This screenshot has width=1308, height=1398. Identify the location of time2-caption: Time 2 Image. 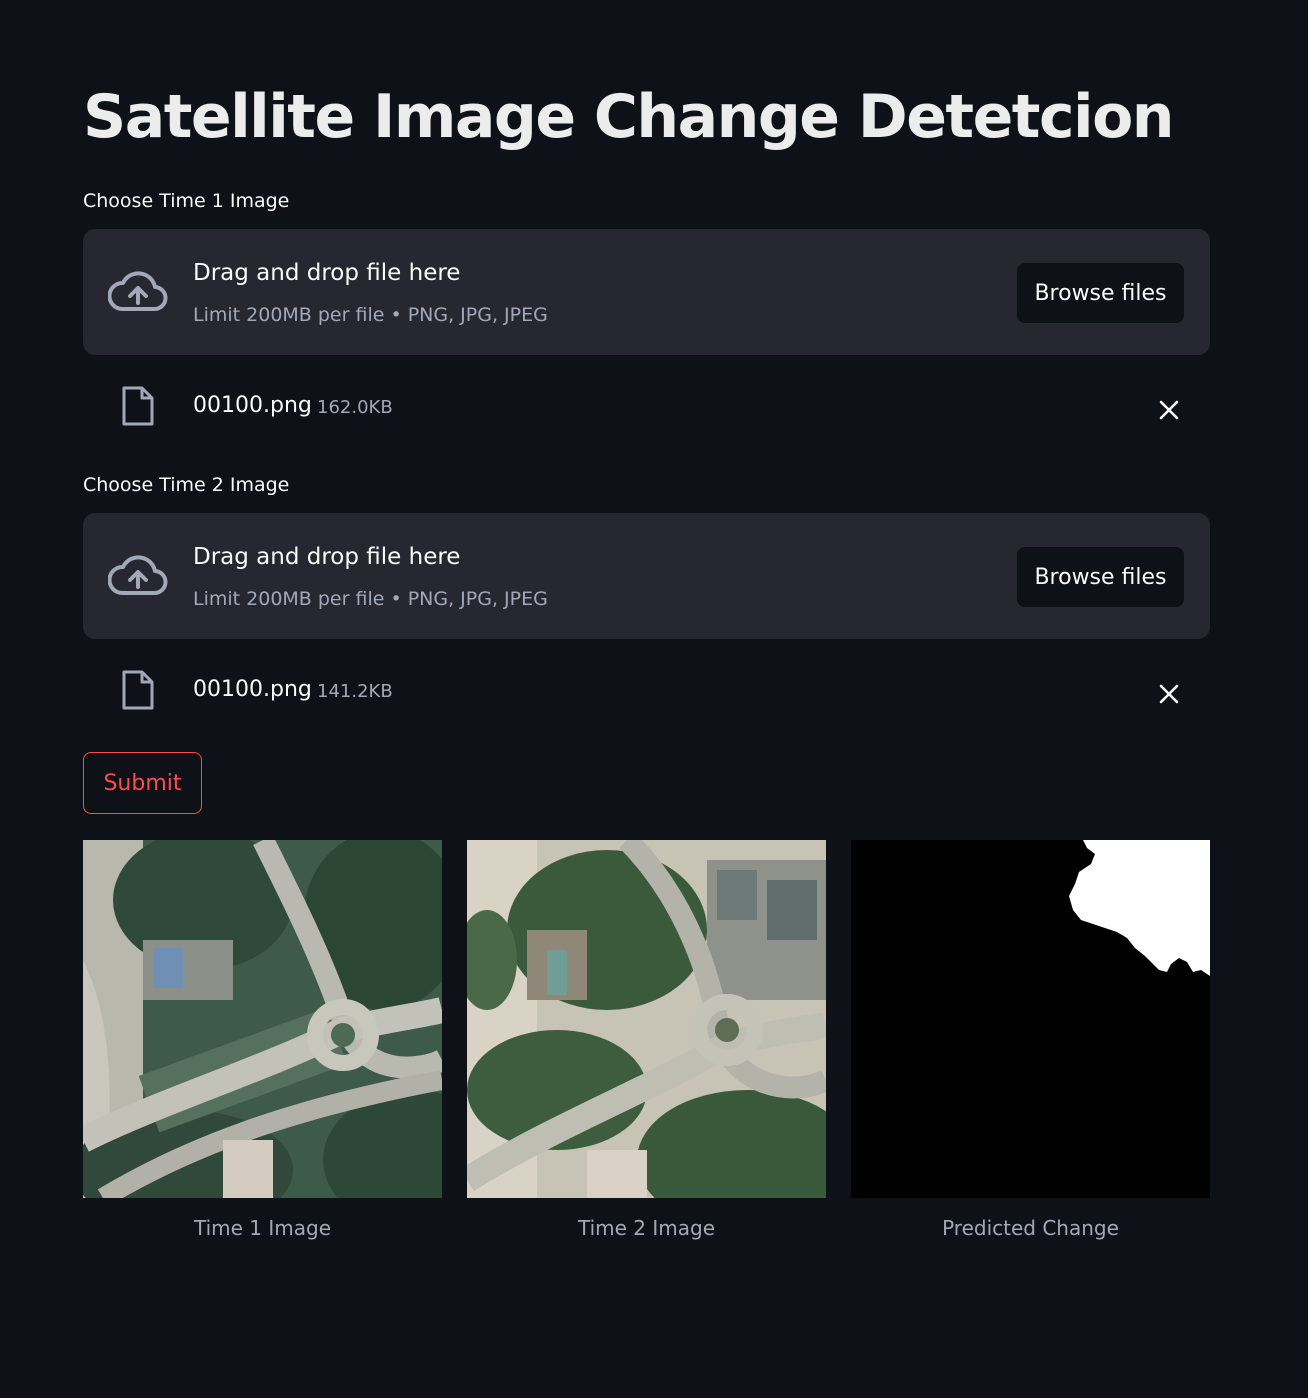
(646, 1228).